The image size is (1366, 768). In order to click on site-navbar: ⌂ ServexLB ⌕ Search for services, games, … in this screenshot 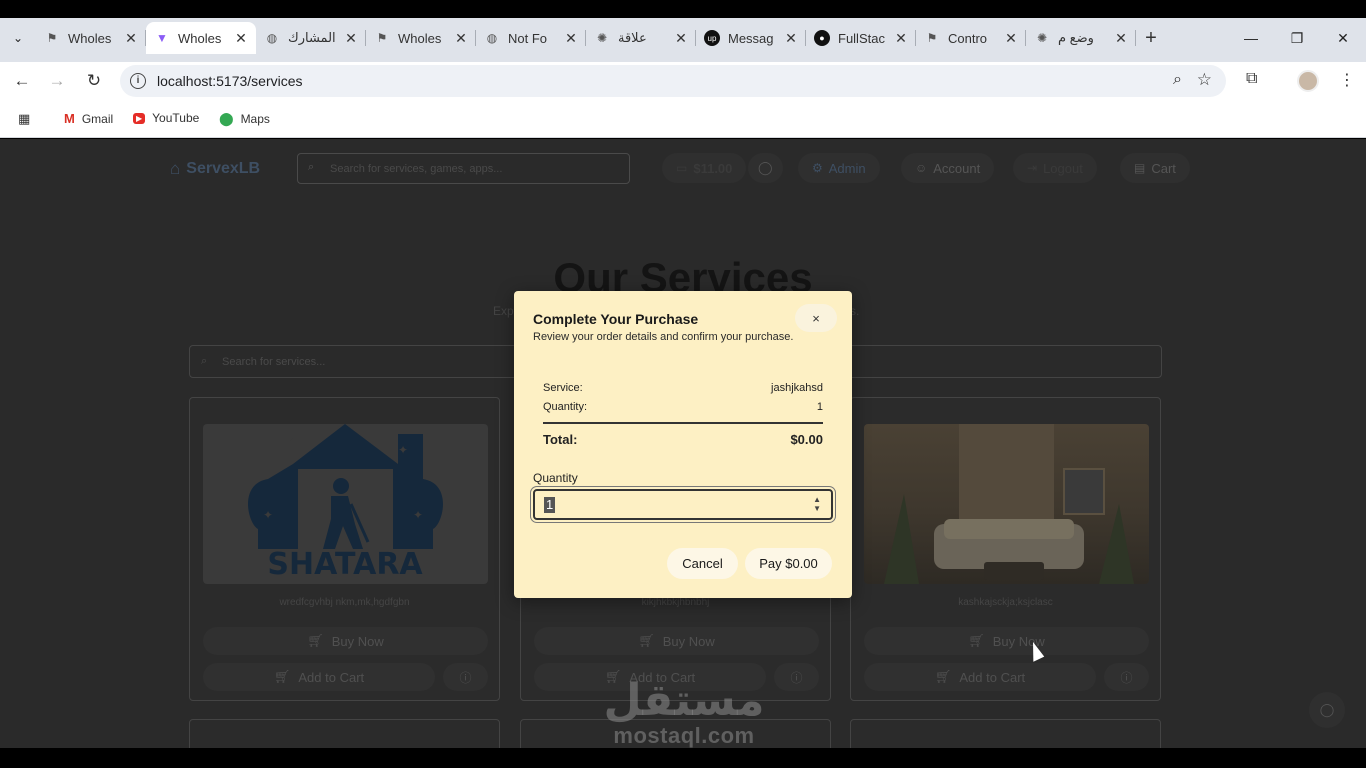, I will do `click(683, 169)`.